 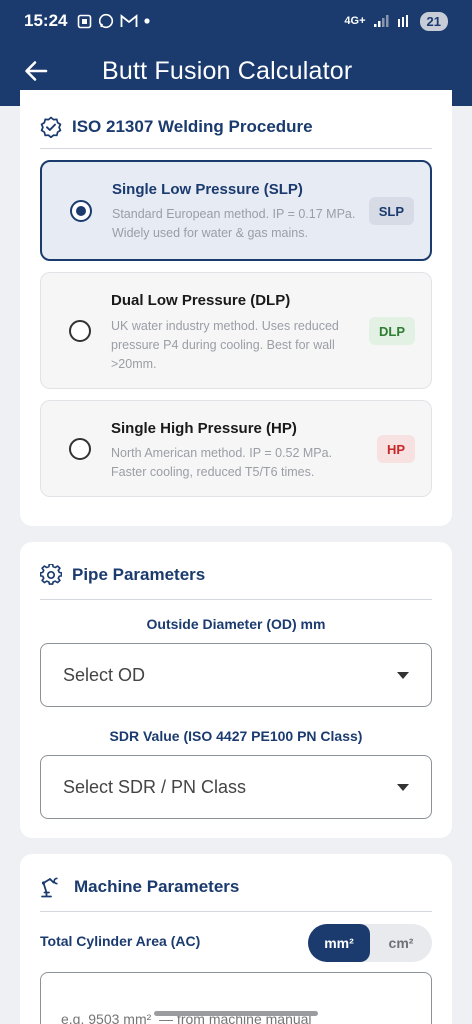 I want to click on option-title: Single High Pressure (HP), so click(x=204, y=428).